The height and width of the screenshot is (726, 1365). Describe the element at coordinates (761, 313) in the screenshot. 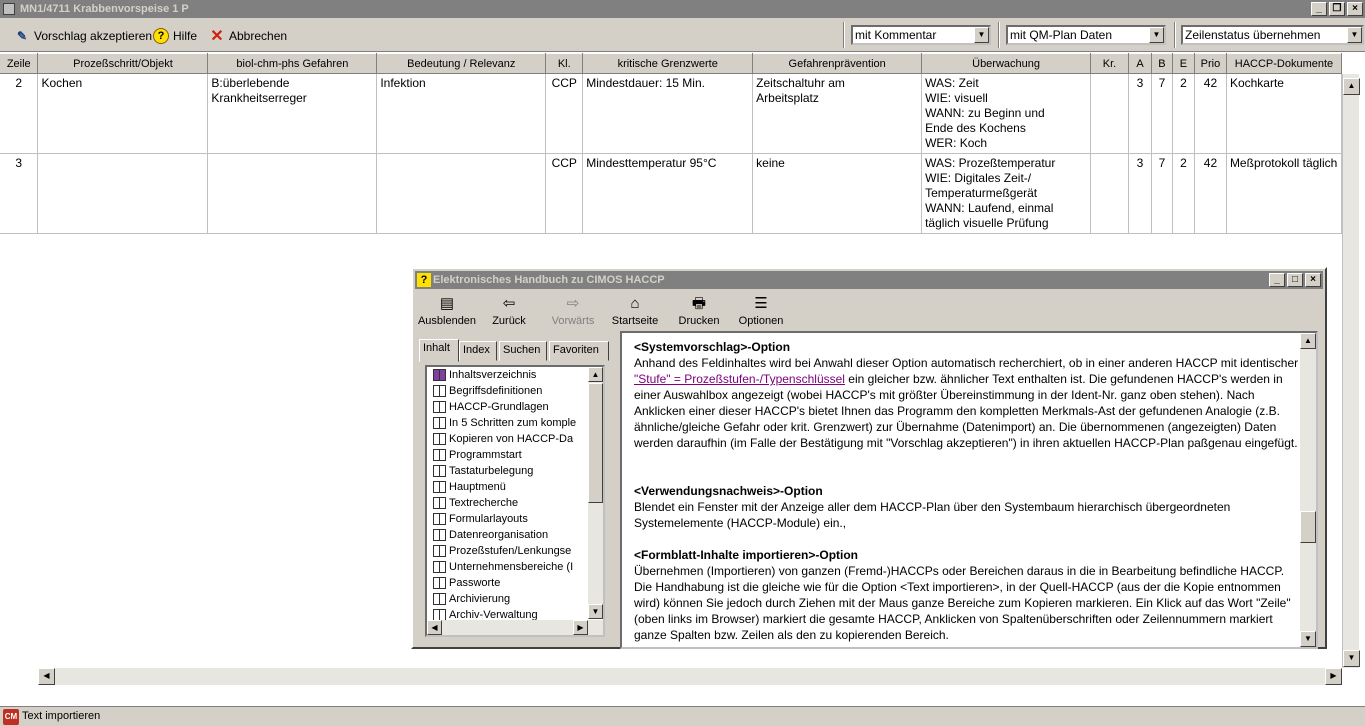

I see `options-button: ☰ Optionen` at that location.